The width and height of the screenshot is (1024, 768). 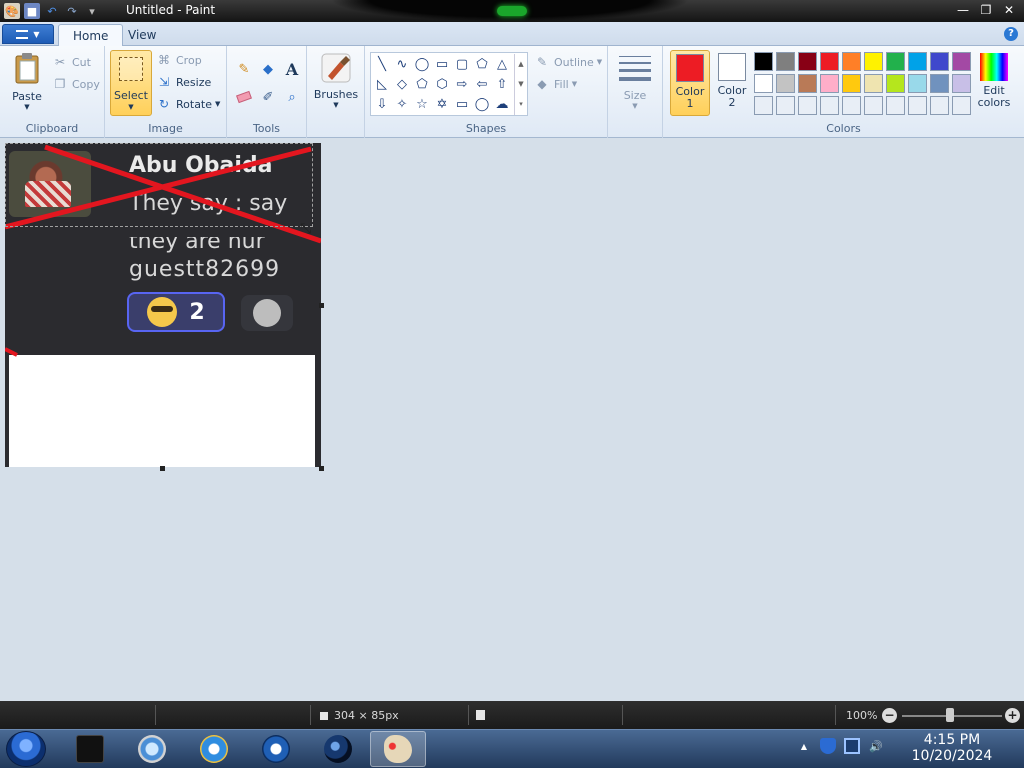 What do you see at coordinates (402, 84) in the screenshot?
I see `diamond-shape-icon: ◇` at bounding box center [402, 84].